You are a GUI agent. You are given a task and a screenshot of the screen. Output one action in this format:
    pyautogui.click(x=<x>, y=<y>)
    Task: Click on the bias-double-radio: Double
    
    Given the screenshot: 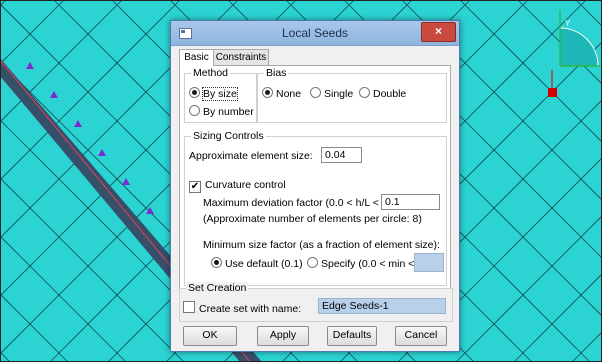 What is the action you would take?
    pyautogui.click(x=382, y=93)
    